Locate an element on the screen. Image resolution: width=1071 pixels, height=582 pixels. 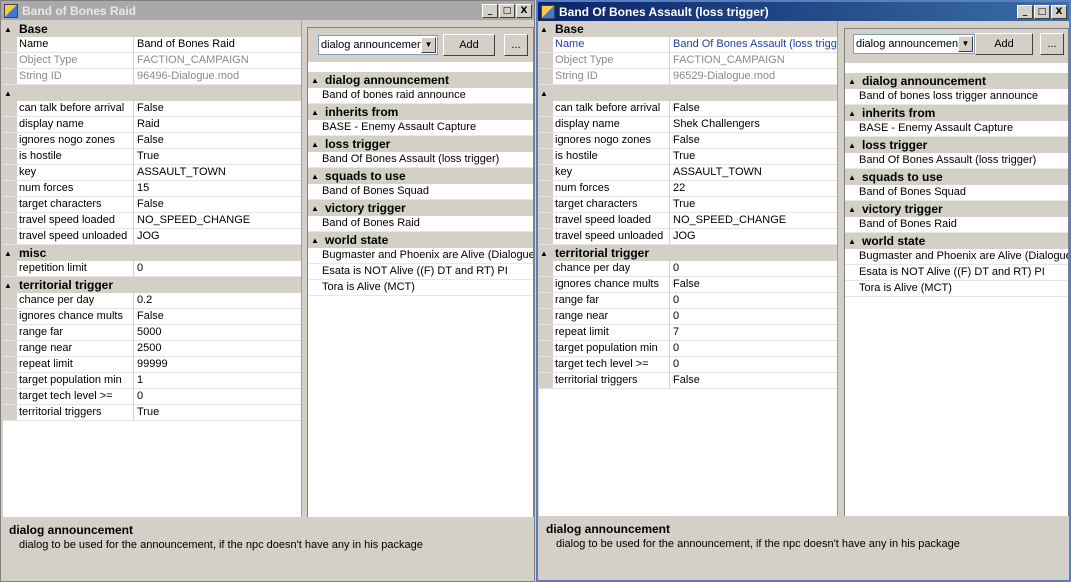
maximize-button: □ is located at coordinates (1042, 11).